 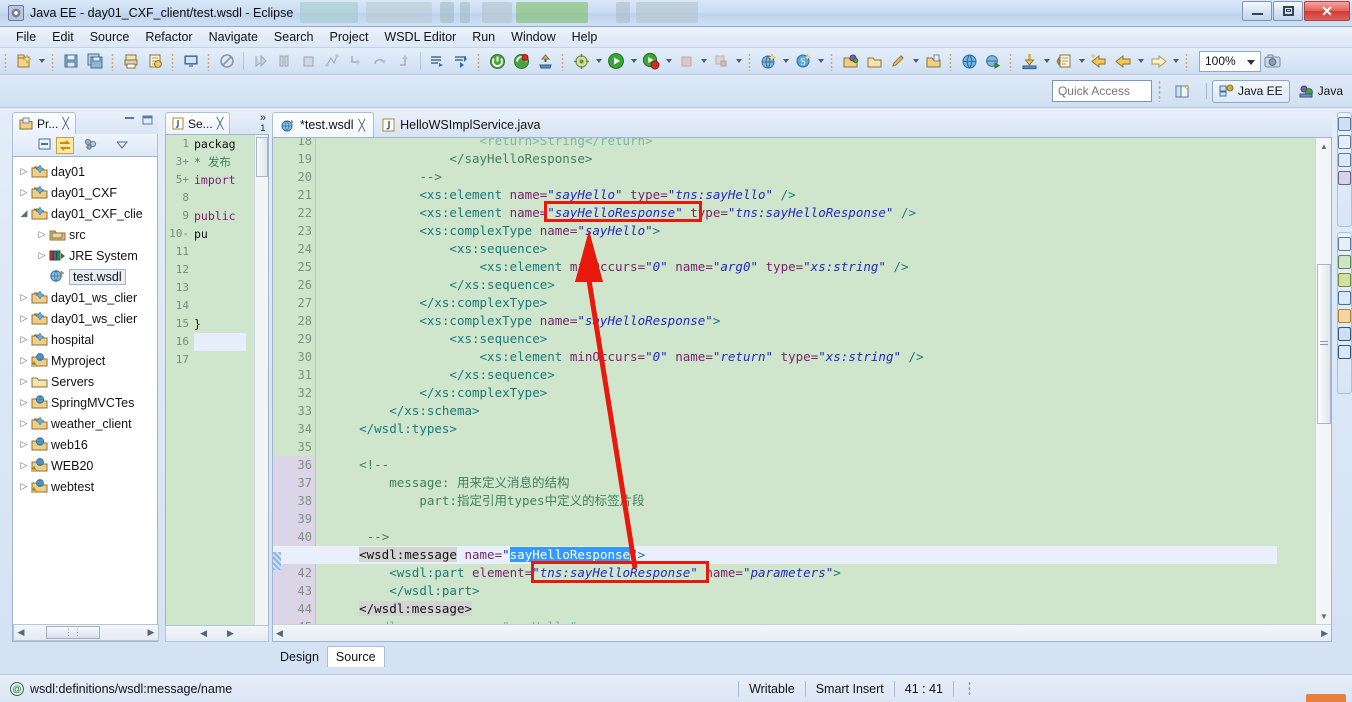 What do you see at coordinates (294, 609) in the screenshot?
I see `editor-line-number: 44` at bounding box center [294, 609].